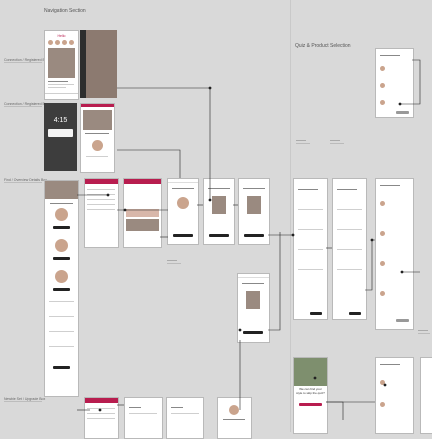 This screenshot has height=439, width=432. What do you see at coordinates (60, 133) in the screenshot?
I see `notification-card` at bounding box center [60, 133].